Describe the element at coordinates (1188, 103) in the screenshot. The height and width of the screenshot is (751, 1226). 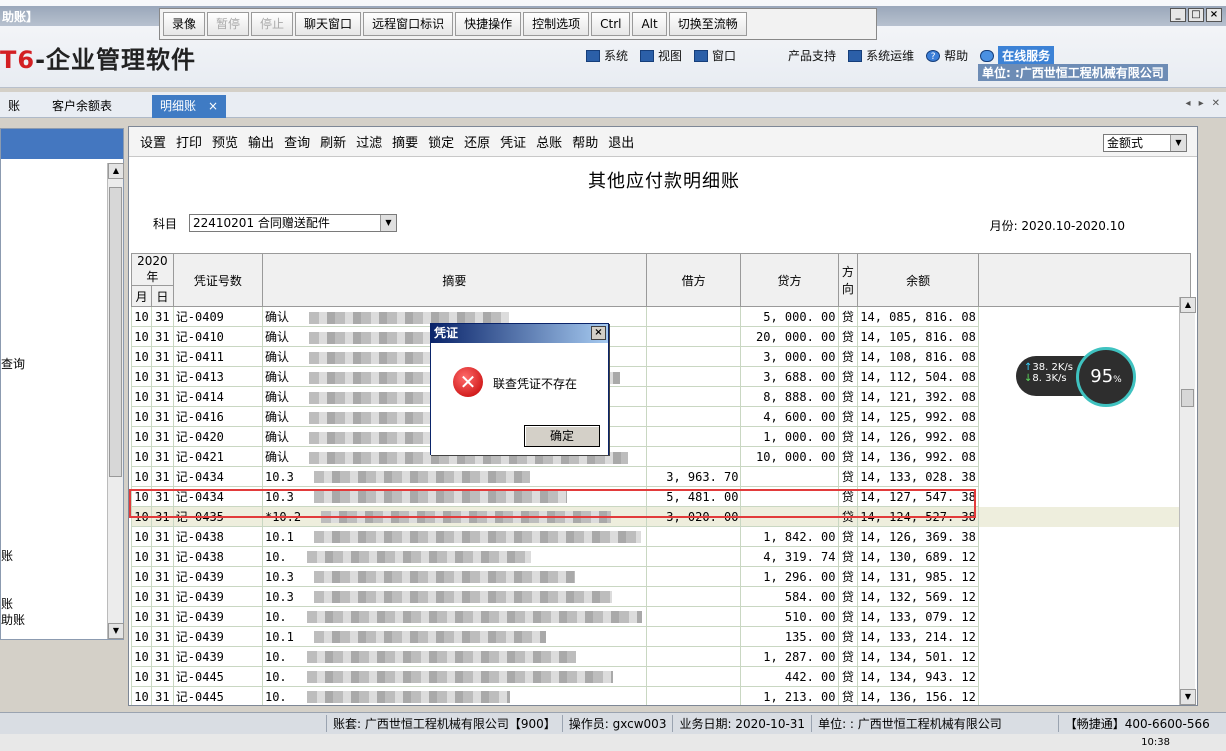
I see `tab-prev-icon: ◂` at that location.